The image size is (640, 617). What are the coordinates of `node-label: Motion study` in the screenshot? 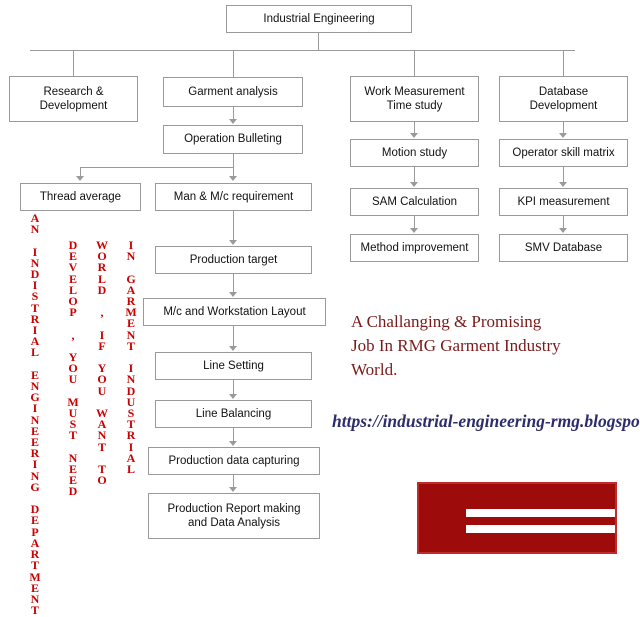 It's located at (414, 152).